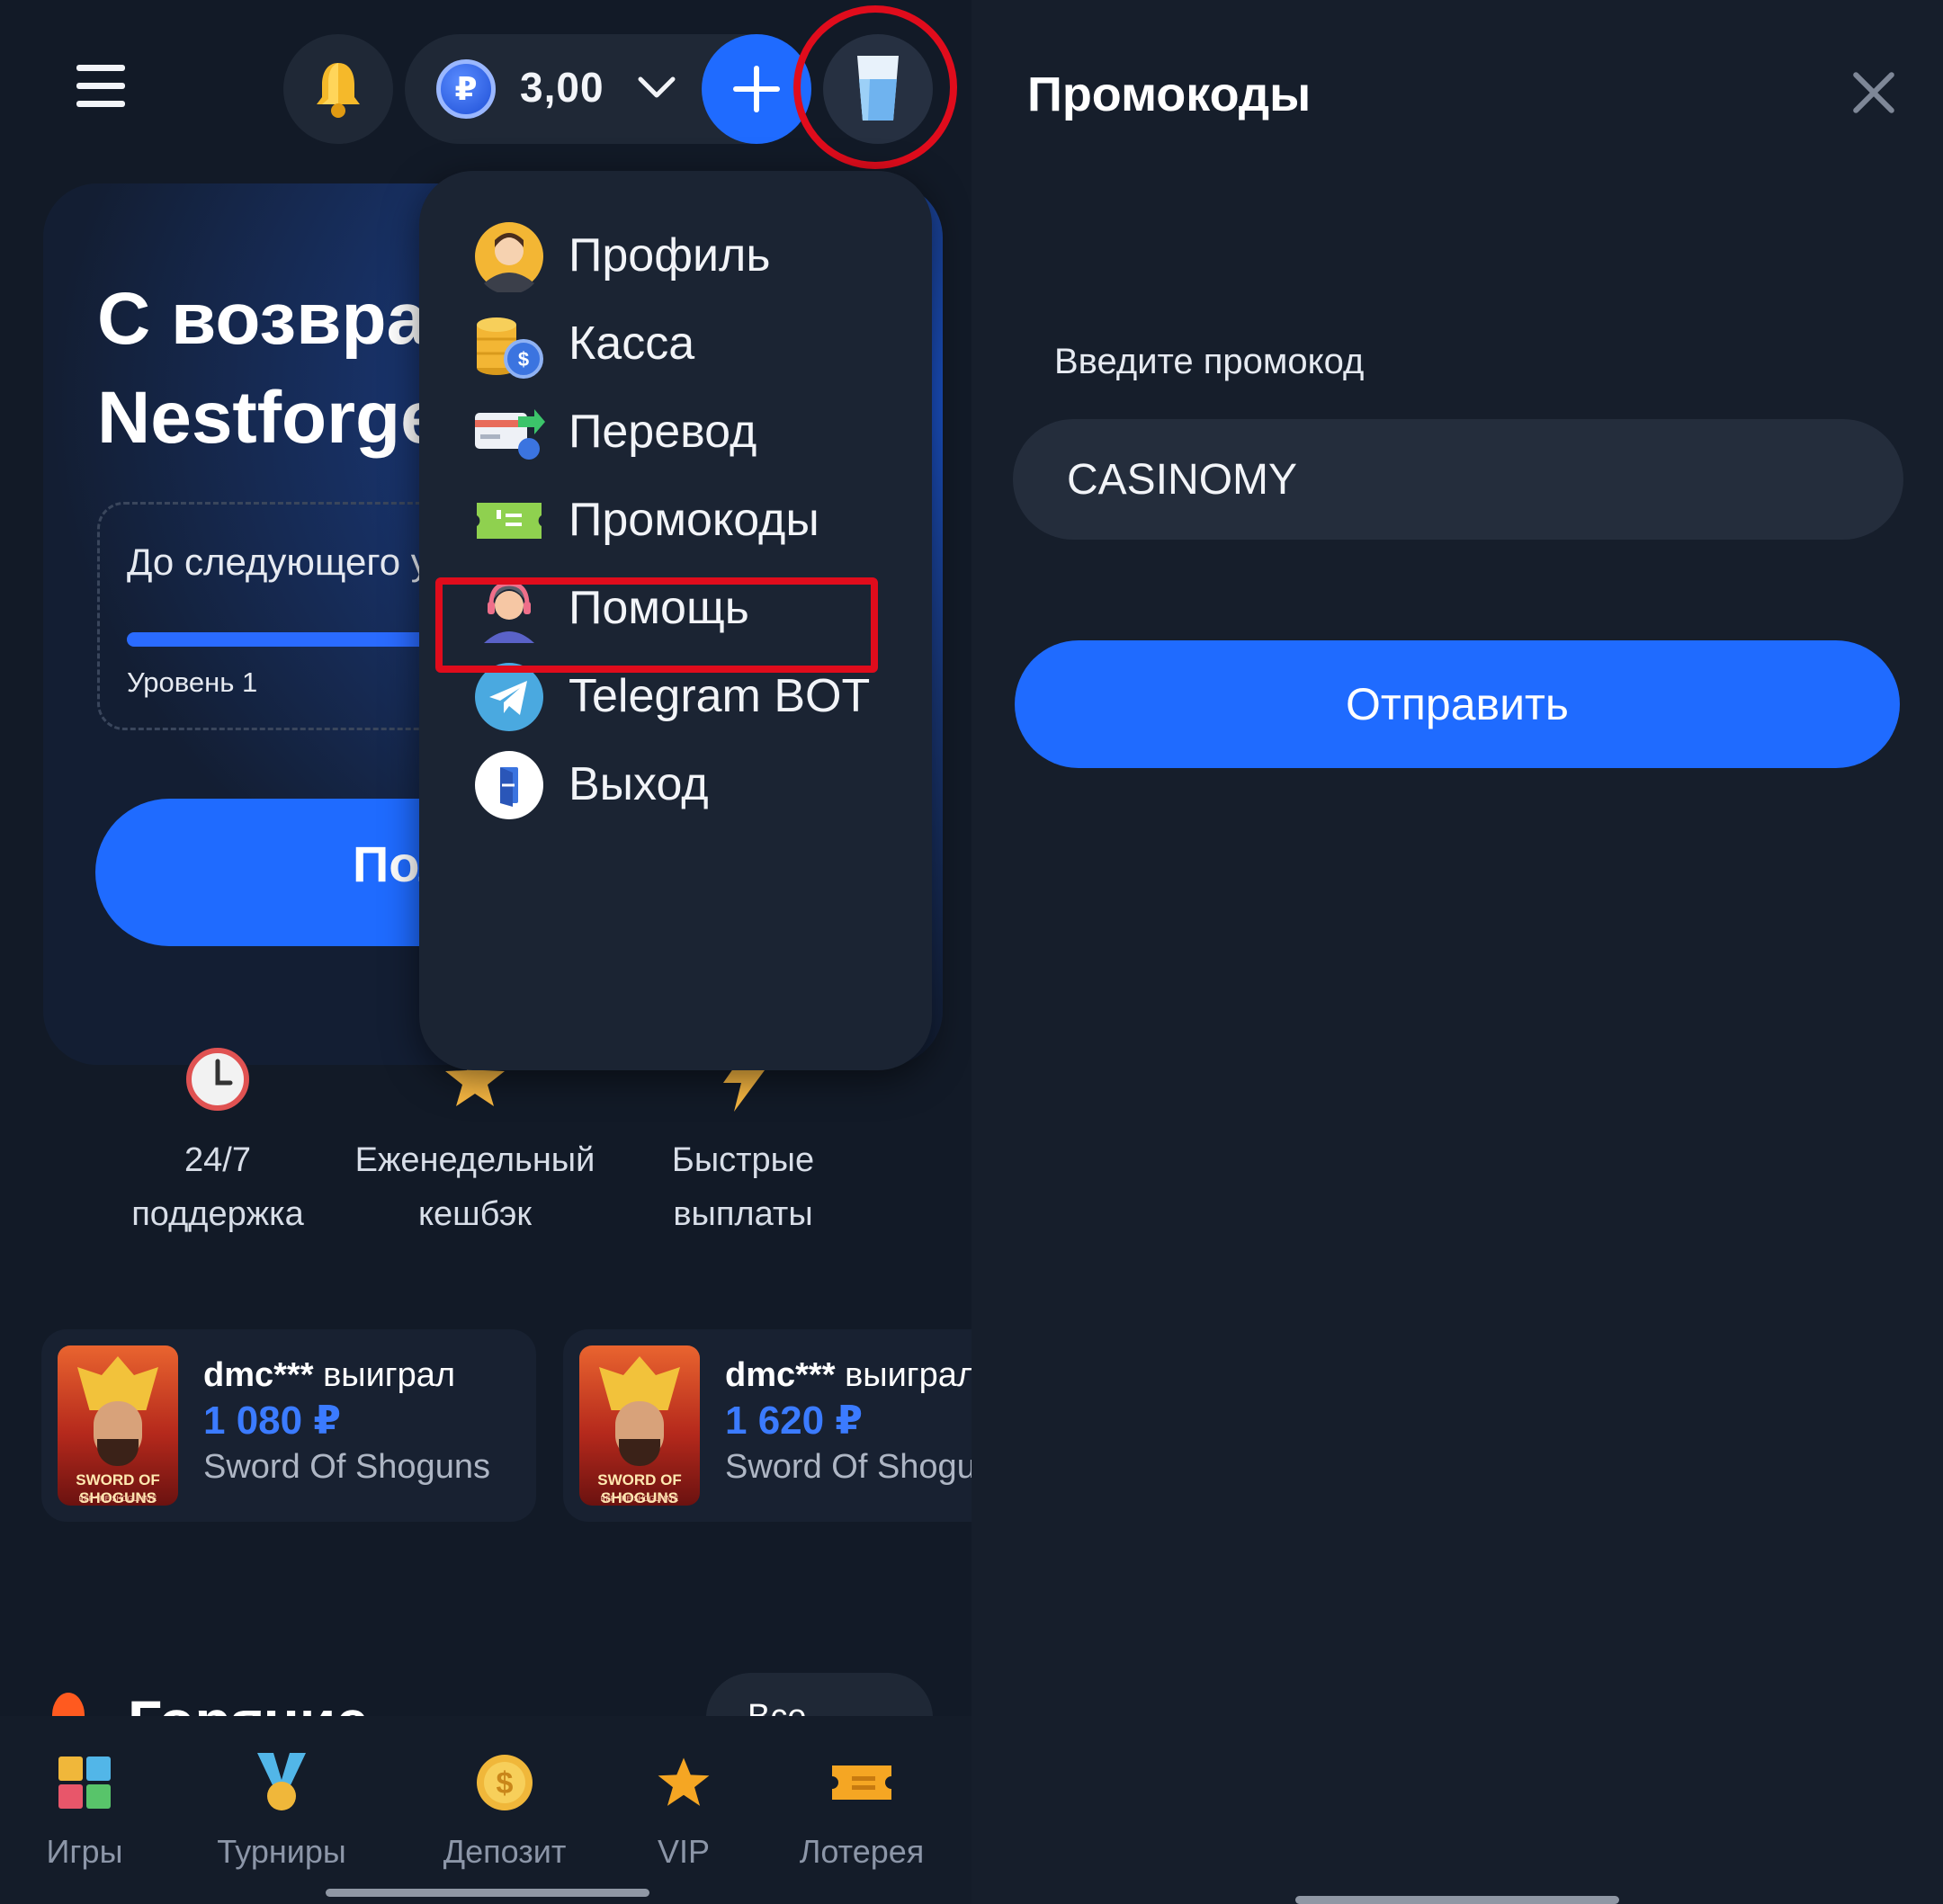 The width and height of the screenshot is (1943, 1904). Describe the element at coordinates (466, 89) in the screenshot. I see `ruble-coin-icon: ₽` at that location.